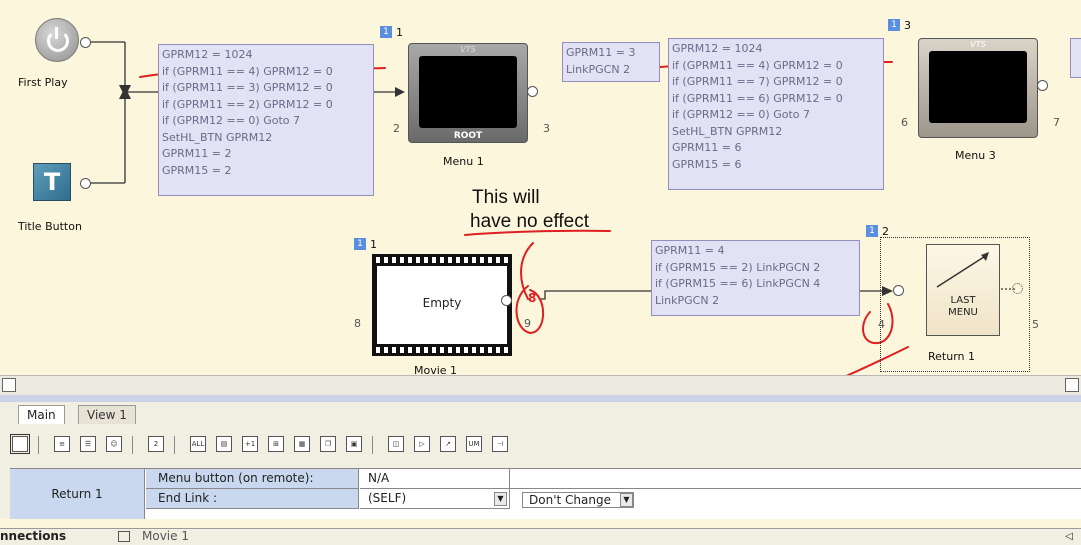 This screenshot has width=1081, height=545. Describe the element at coordinates (252, 499) in the screenshot. I see `end-link-label: End Link :` at that location.